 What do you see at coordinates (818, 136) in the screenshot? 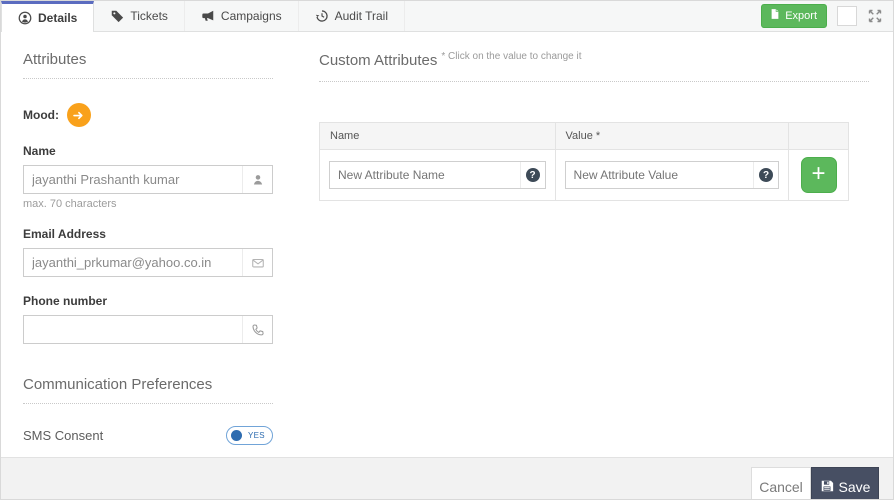
I see `column-header-action` at bounding box center [818, 136].